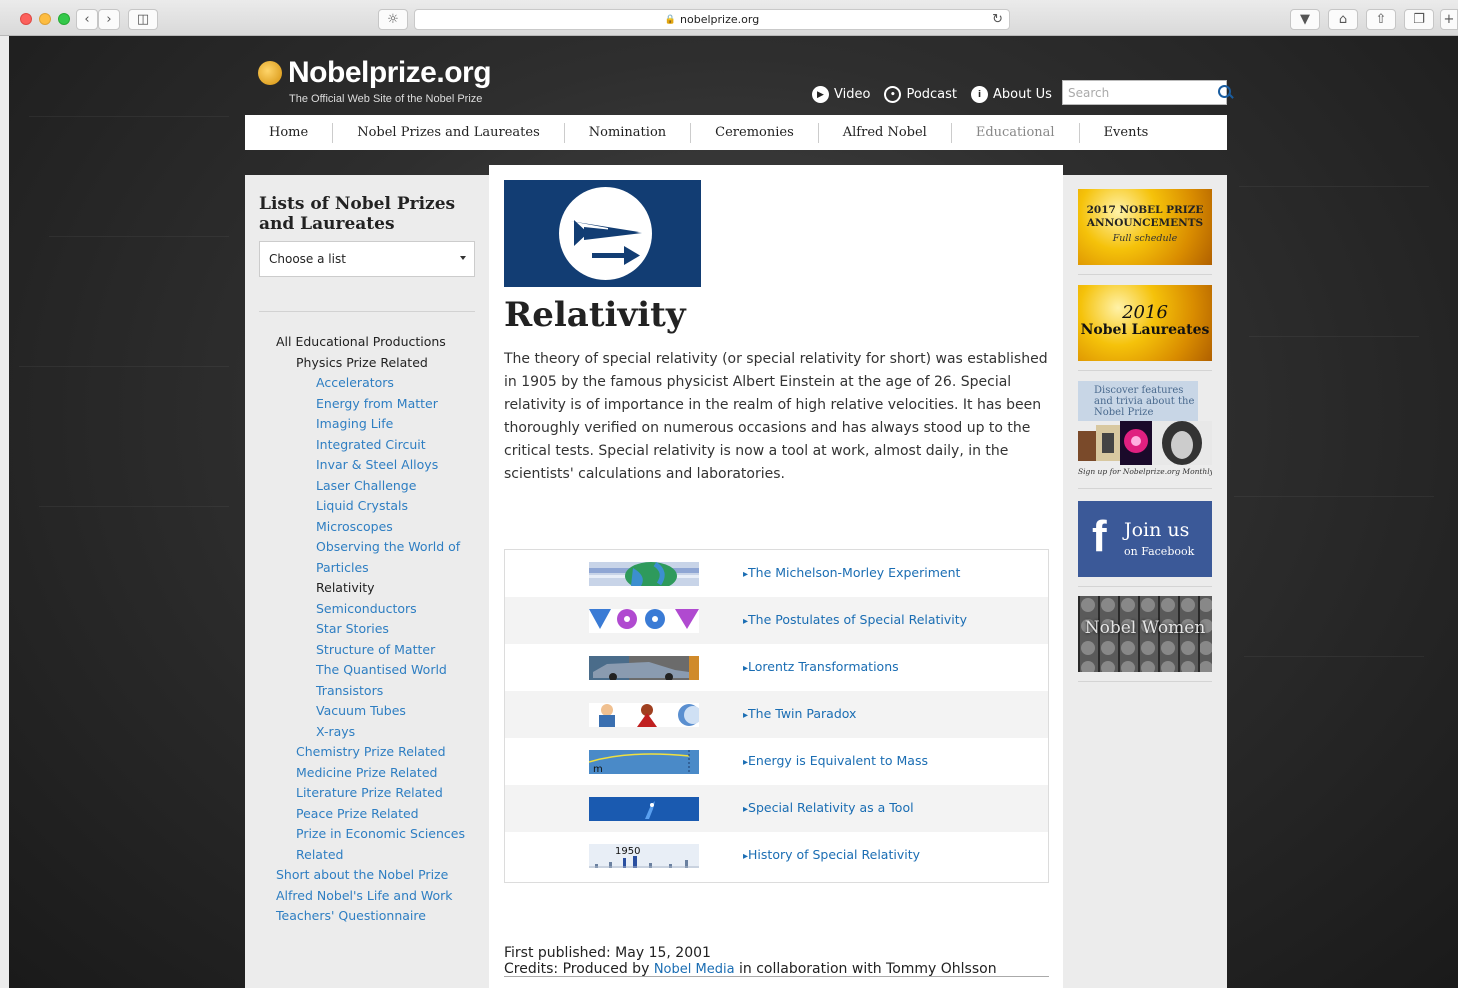 The width and height of the screenshot is (1458, 988). I want to click on nobel-women-banner: Nobel Women, so click(1145, 634).